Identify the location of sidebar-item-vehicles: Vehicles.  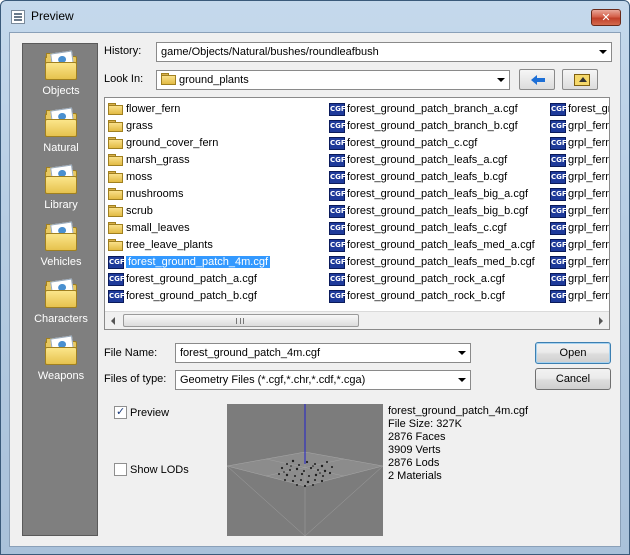
(61, 247).